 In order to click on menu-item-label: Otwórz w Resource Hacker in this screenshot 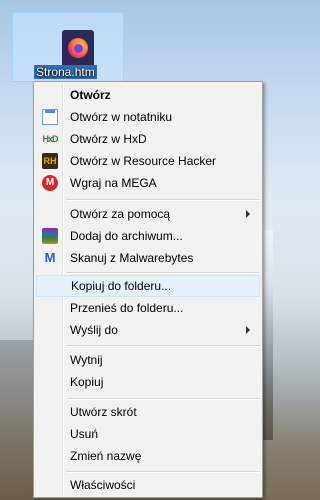, I will do `click(143, 161)`.